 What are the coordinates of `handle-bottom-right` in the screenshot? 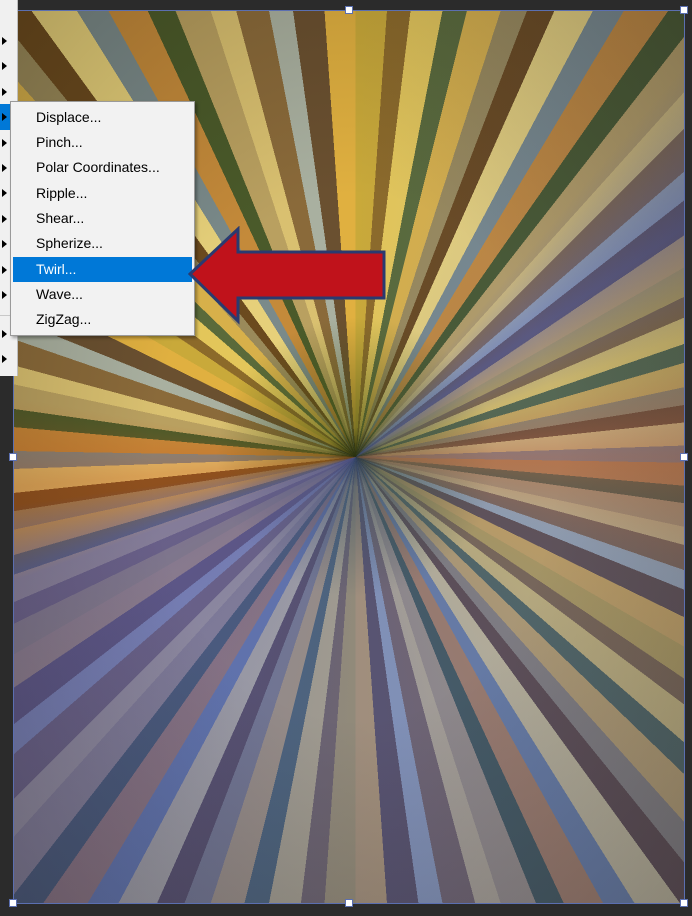 It's located at (684, 903).